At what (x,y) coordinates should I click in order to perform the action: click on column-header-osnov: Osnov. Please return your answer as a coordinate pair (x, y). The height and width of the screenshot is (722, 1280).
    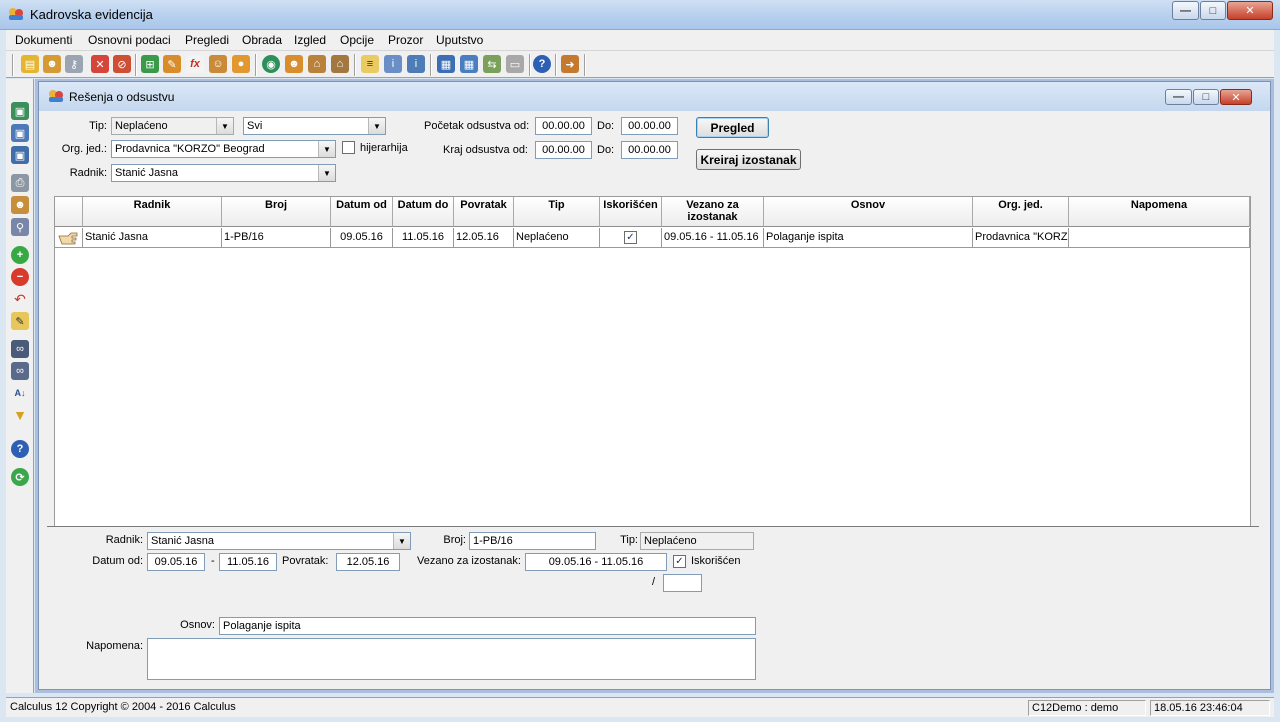
    Looking at the image, I should click on (868, 212).